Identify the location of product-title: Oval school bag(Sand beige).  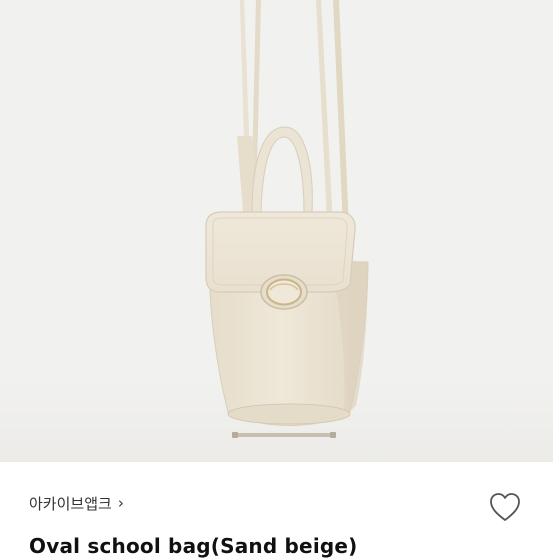
(193, 546).